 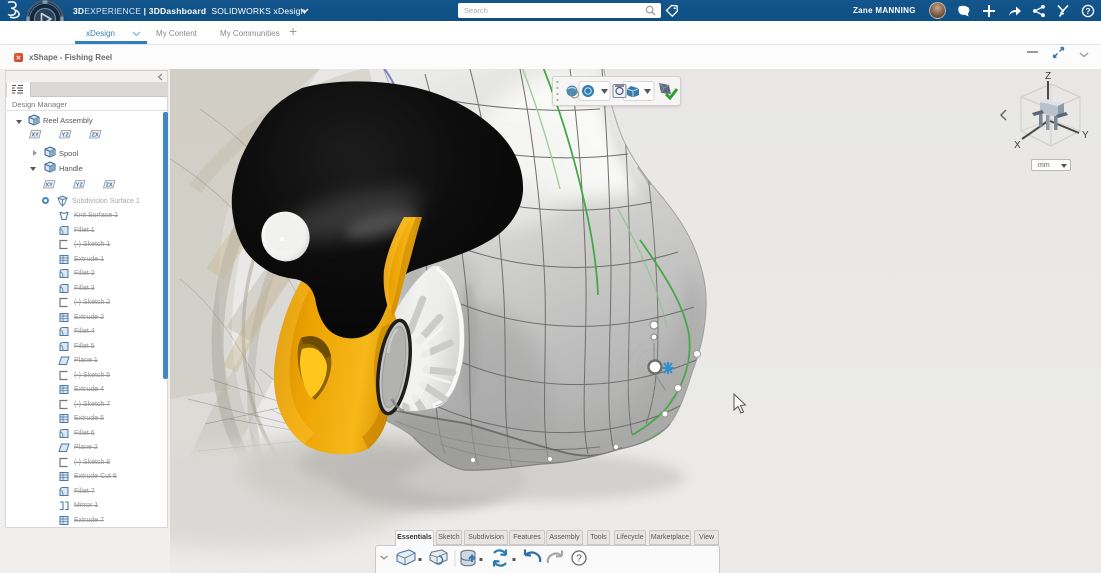 I want to click on svg-text: Y, so click(x=1085, y=135).